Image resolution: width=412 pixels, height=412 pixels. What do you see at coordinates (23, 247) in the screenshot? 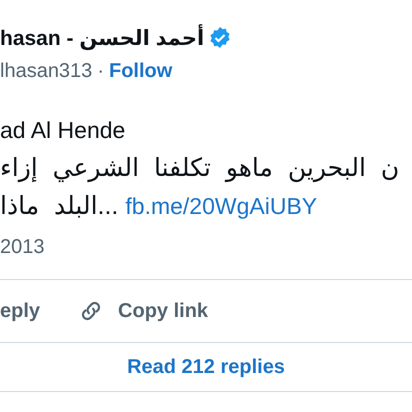
I see `tweet-date: 2013` at bounding box center [23, 247].